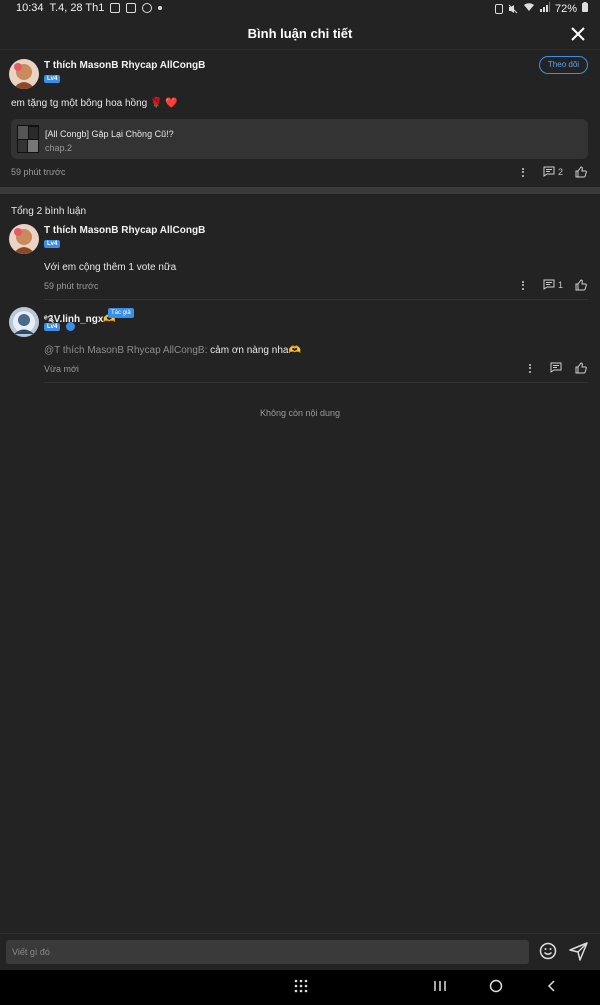 This screenshot has height=1005, width=600. I want to click on send-button, so click(578, 951).